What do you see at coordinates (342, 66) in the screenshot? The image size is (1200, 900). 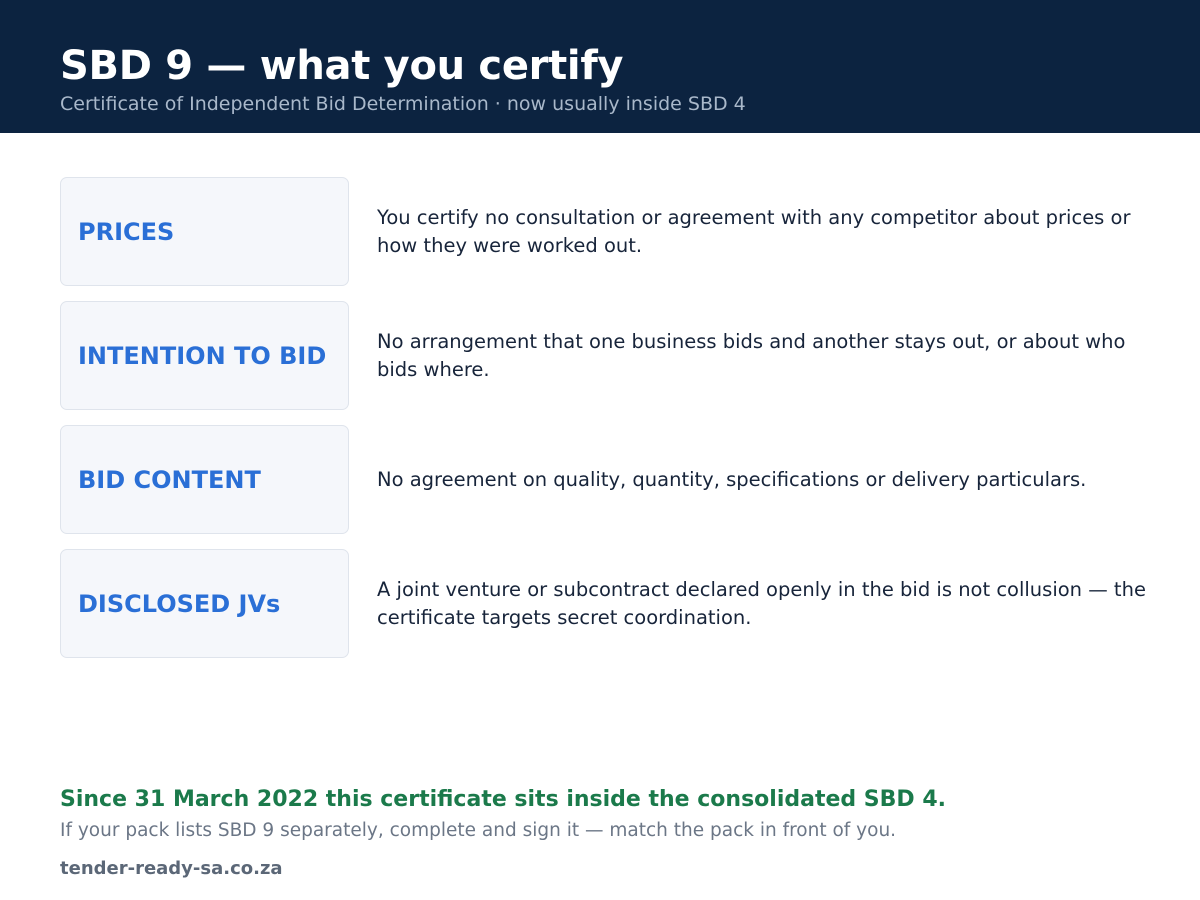 I see `page-title: SBD 9 — what you certify` at bounding box center [342, 66].